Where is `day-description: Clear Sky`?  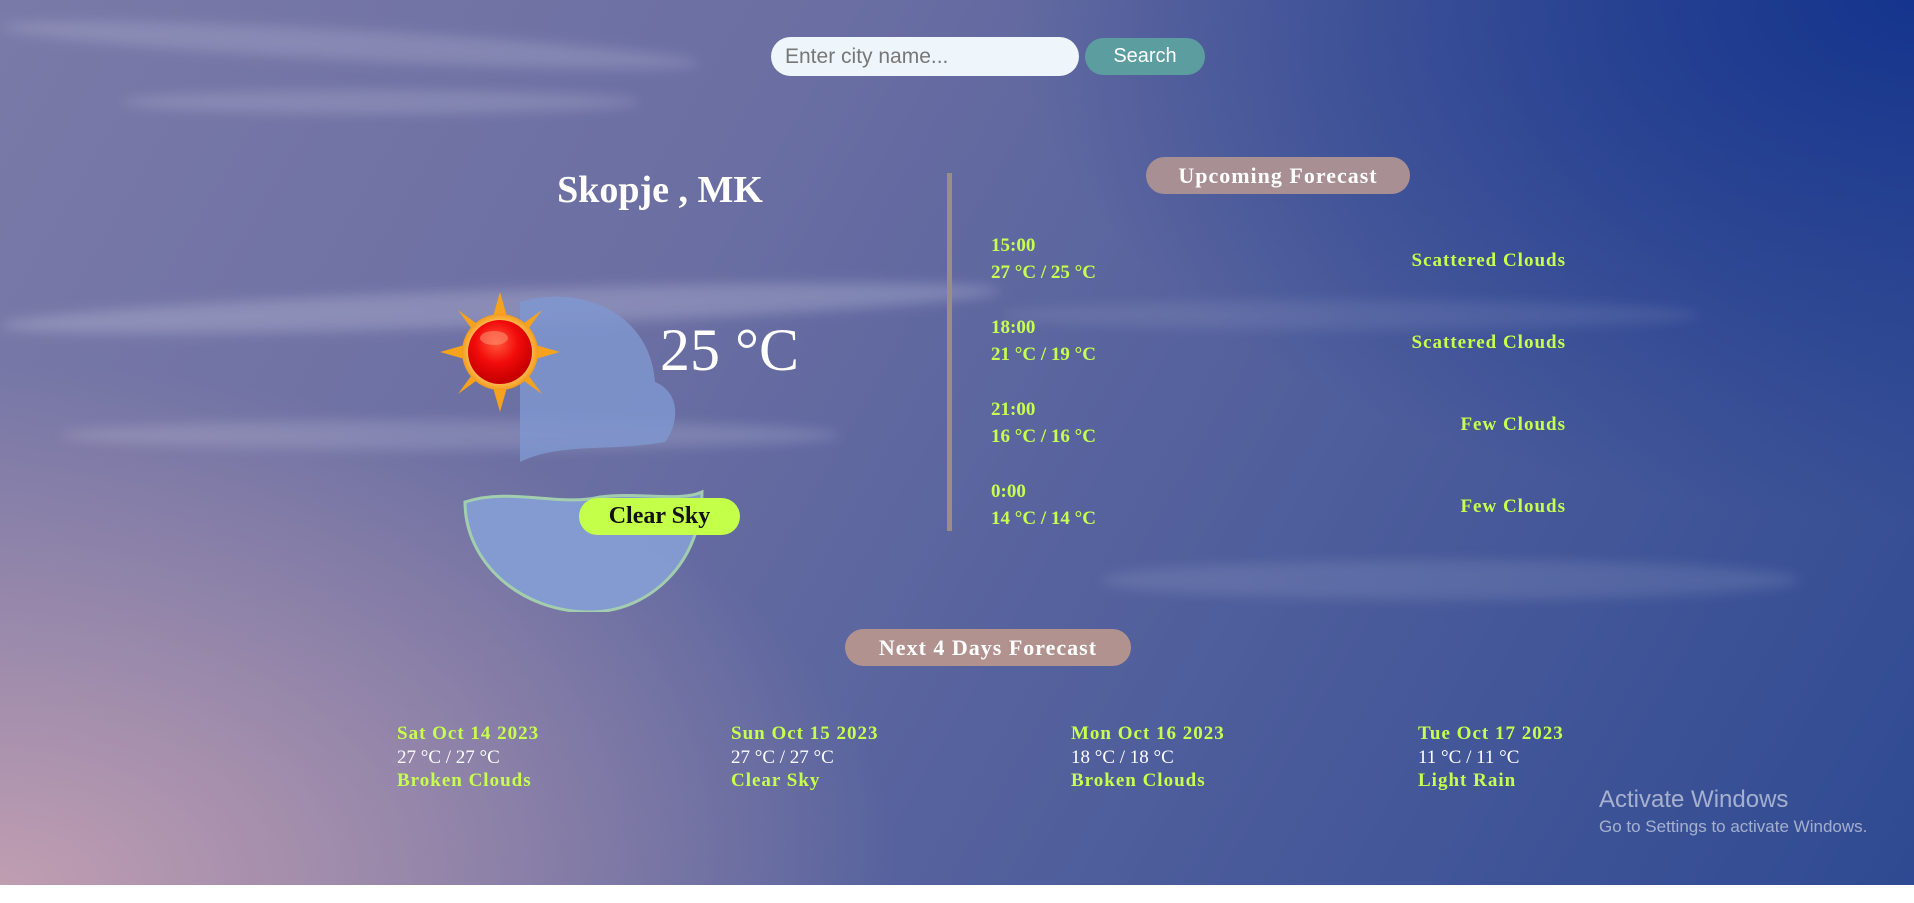 day-description: Clear Sky is located at coordinates (776, 780).